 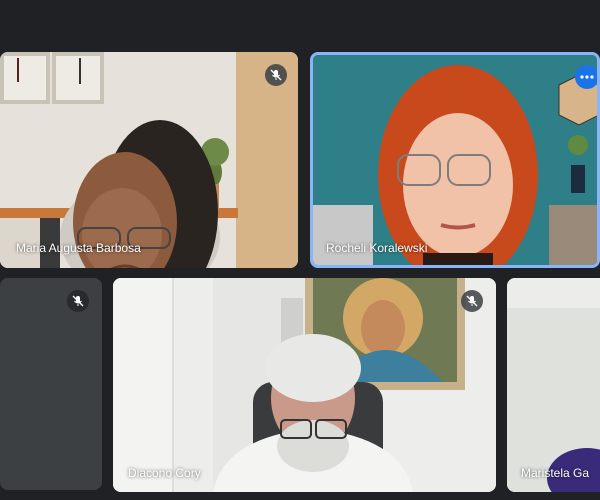 I want to click on video-feed-maristela, so click(x=553, y=385).